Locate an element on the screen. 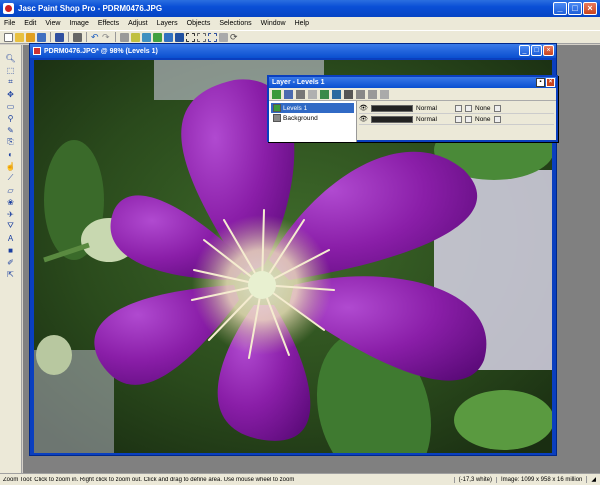 This screenshot has width=600, height=485. paste-icon is located at coordinates (146, 37).